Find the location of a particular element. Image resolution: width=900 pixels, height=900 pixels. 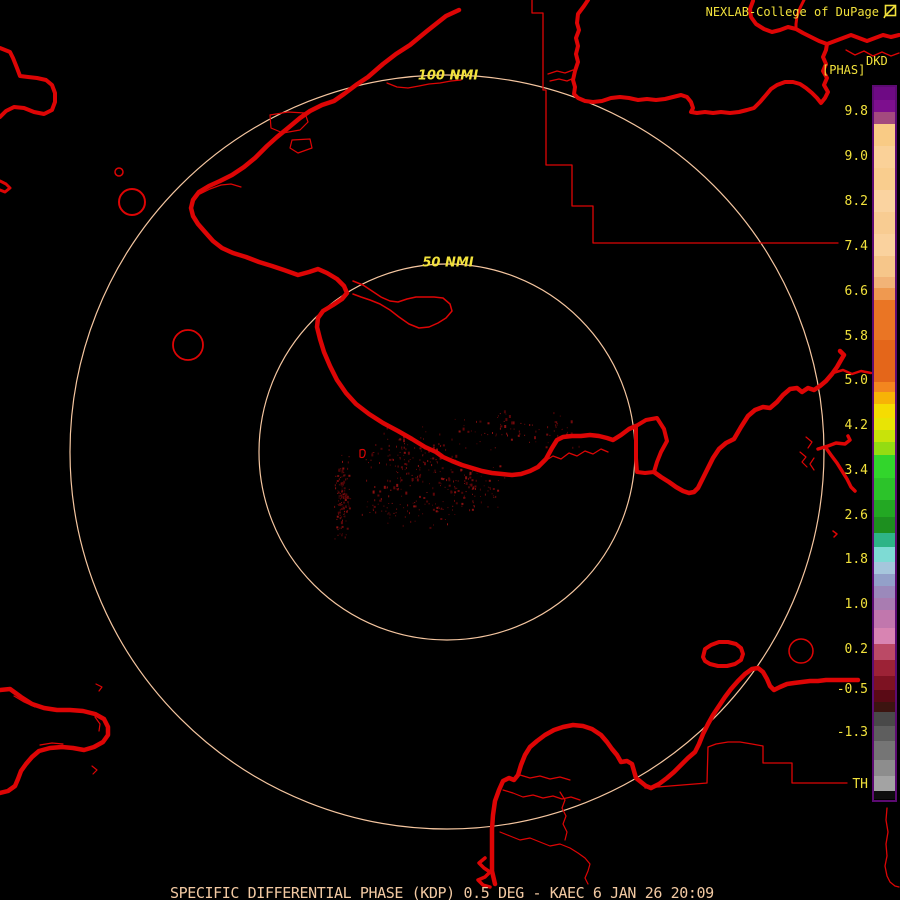

credit-text: NEXLAB-College of DuPage is located at coordinates (792, 11).